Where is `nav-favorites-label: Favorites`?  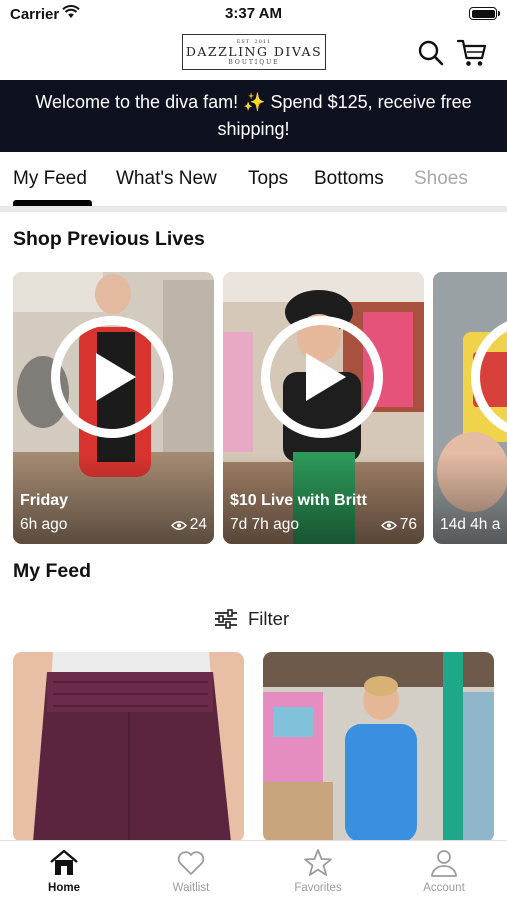
nav-favorites-label: Favorites is located at coordinates (318, 888).